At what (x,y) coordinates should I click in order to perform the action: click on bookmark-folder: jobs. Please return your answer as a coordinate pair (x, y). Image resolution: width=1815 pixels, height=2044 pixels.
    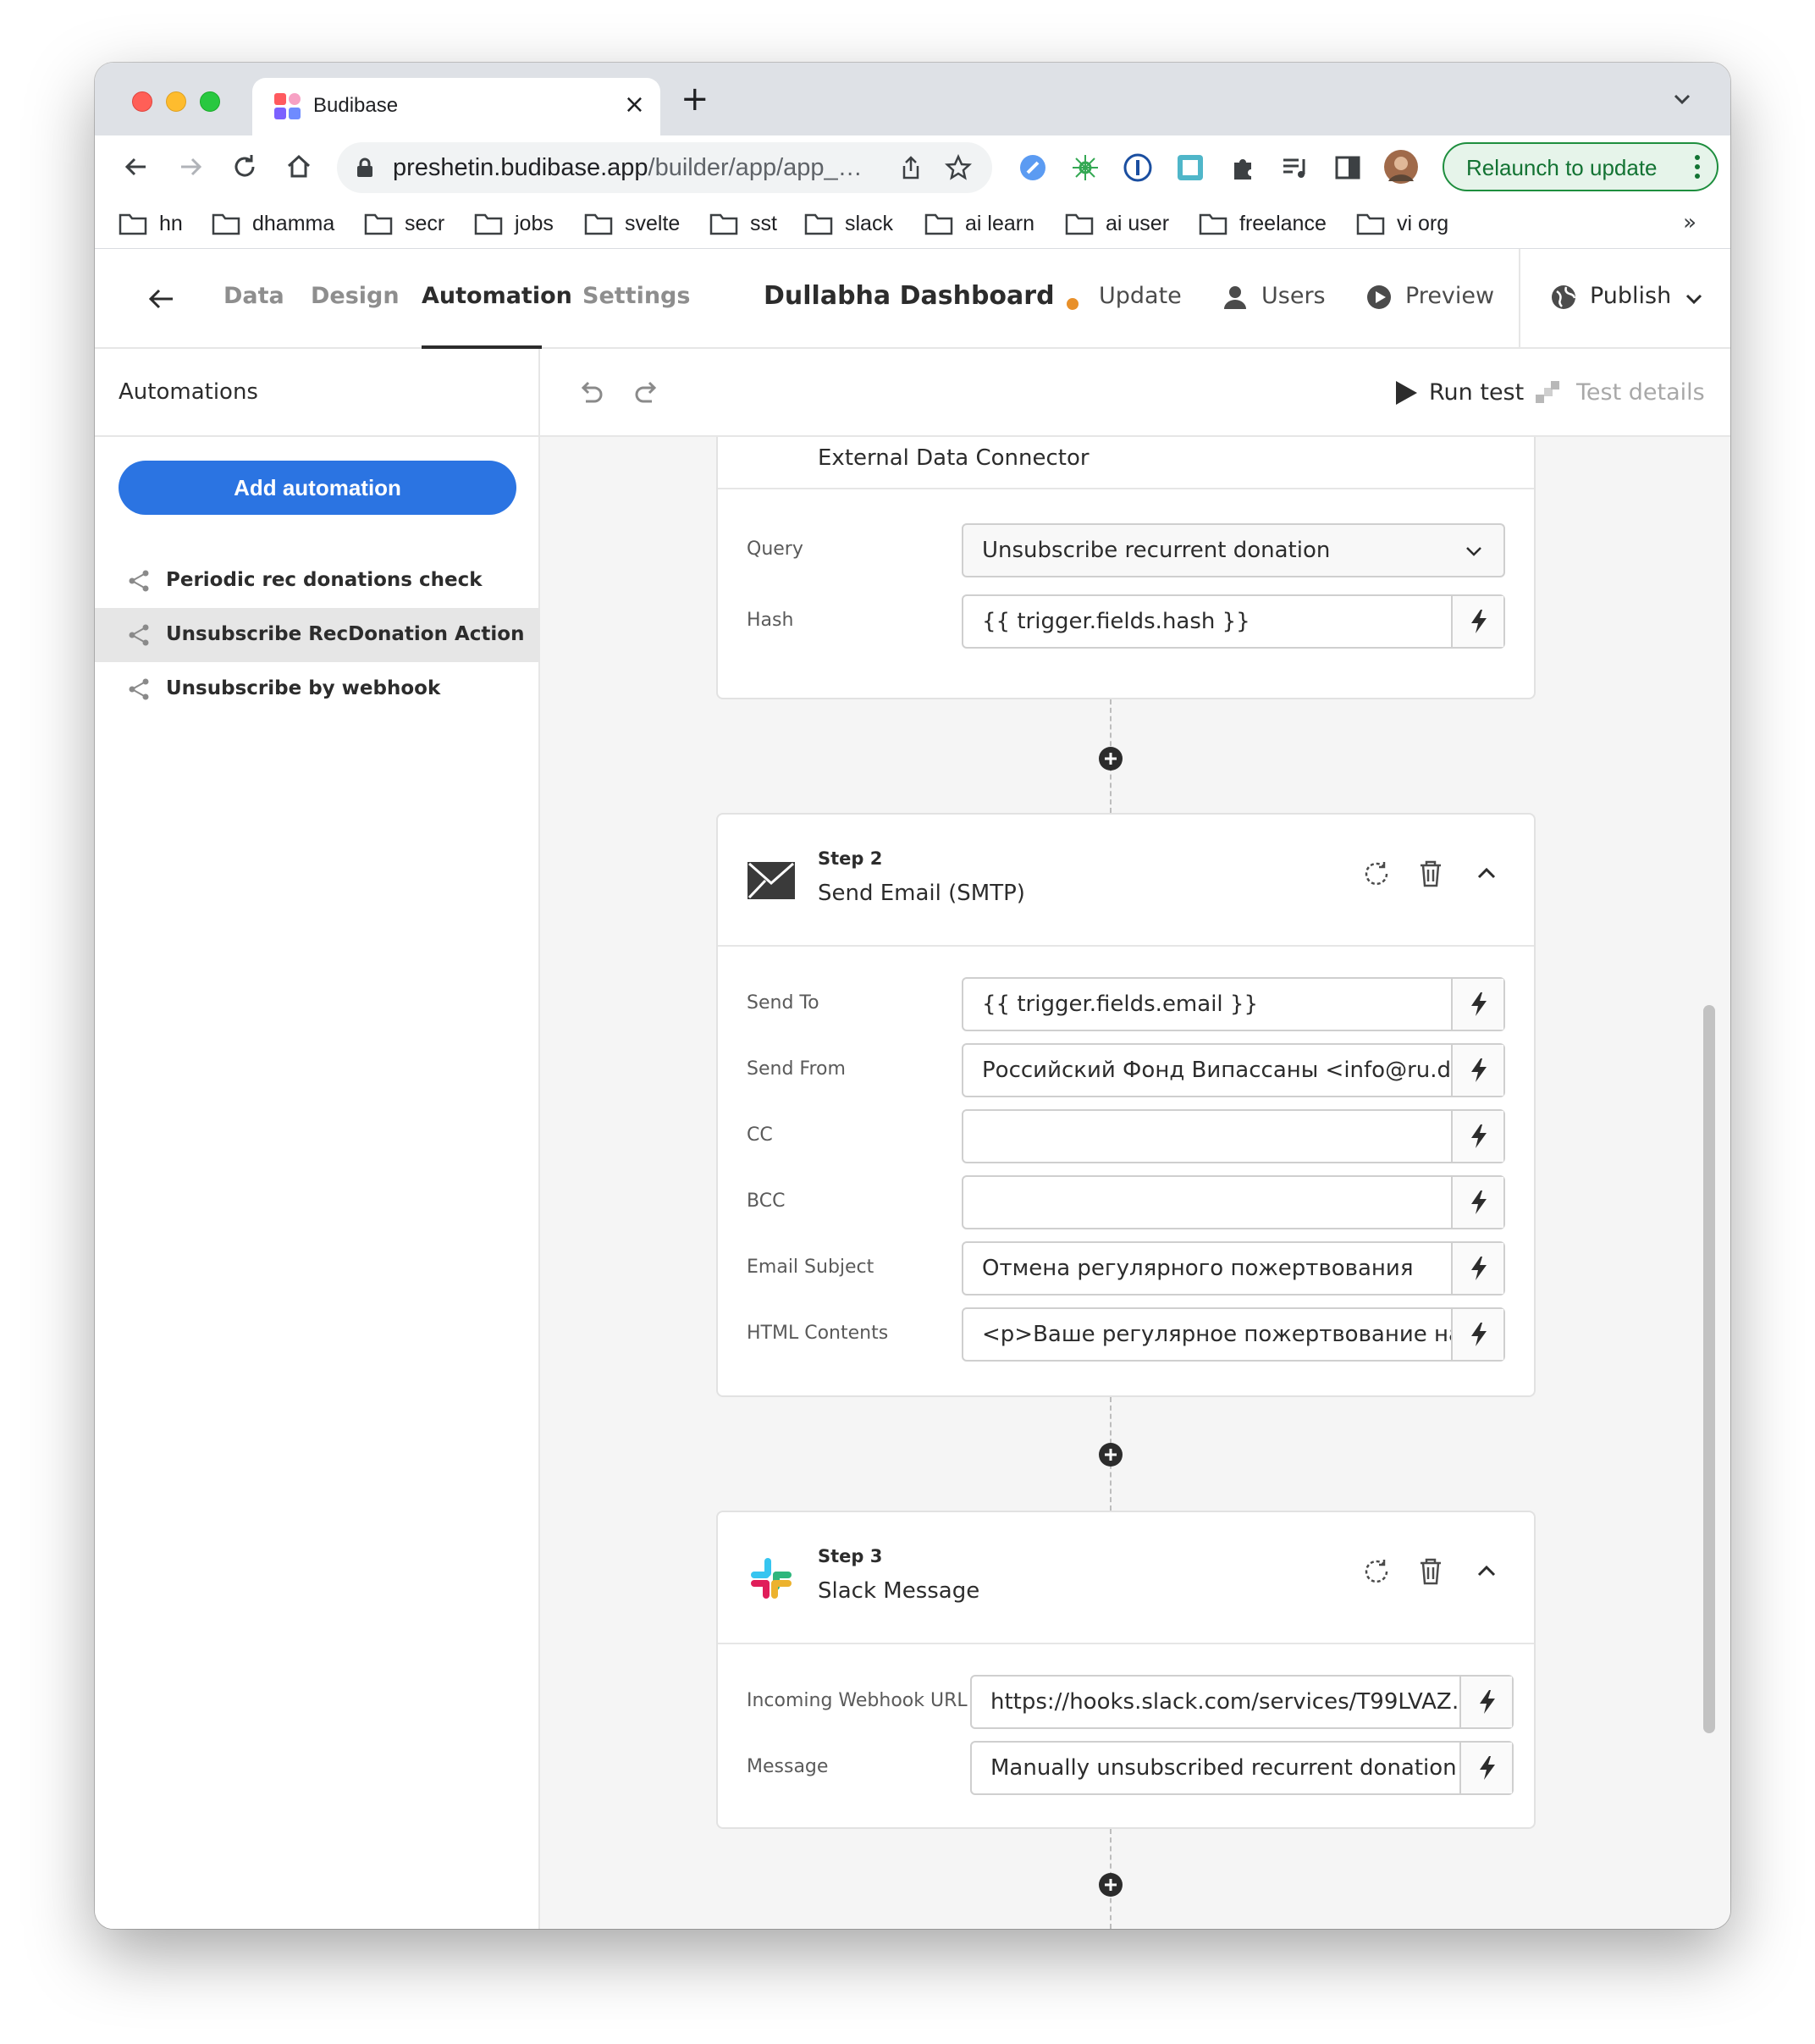
    Looking at the image, I should click on (514, 223).